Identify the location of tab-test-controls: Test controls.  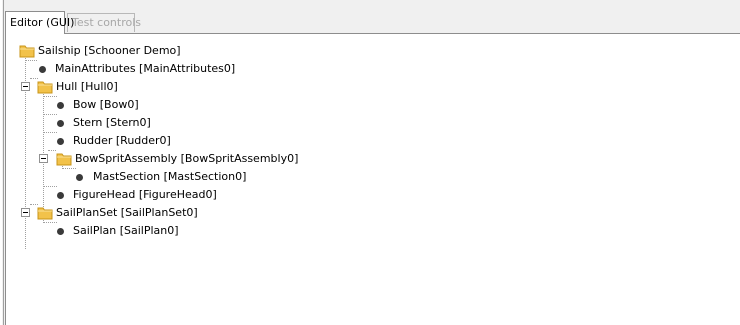
(104, 22).